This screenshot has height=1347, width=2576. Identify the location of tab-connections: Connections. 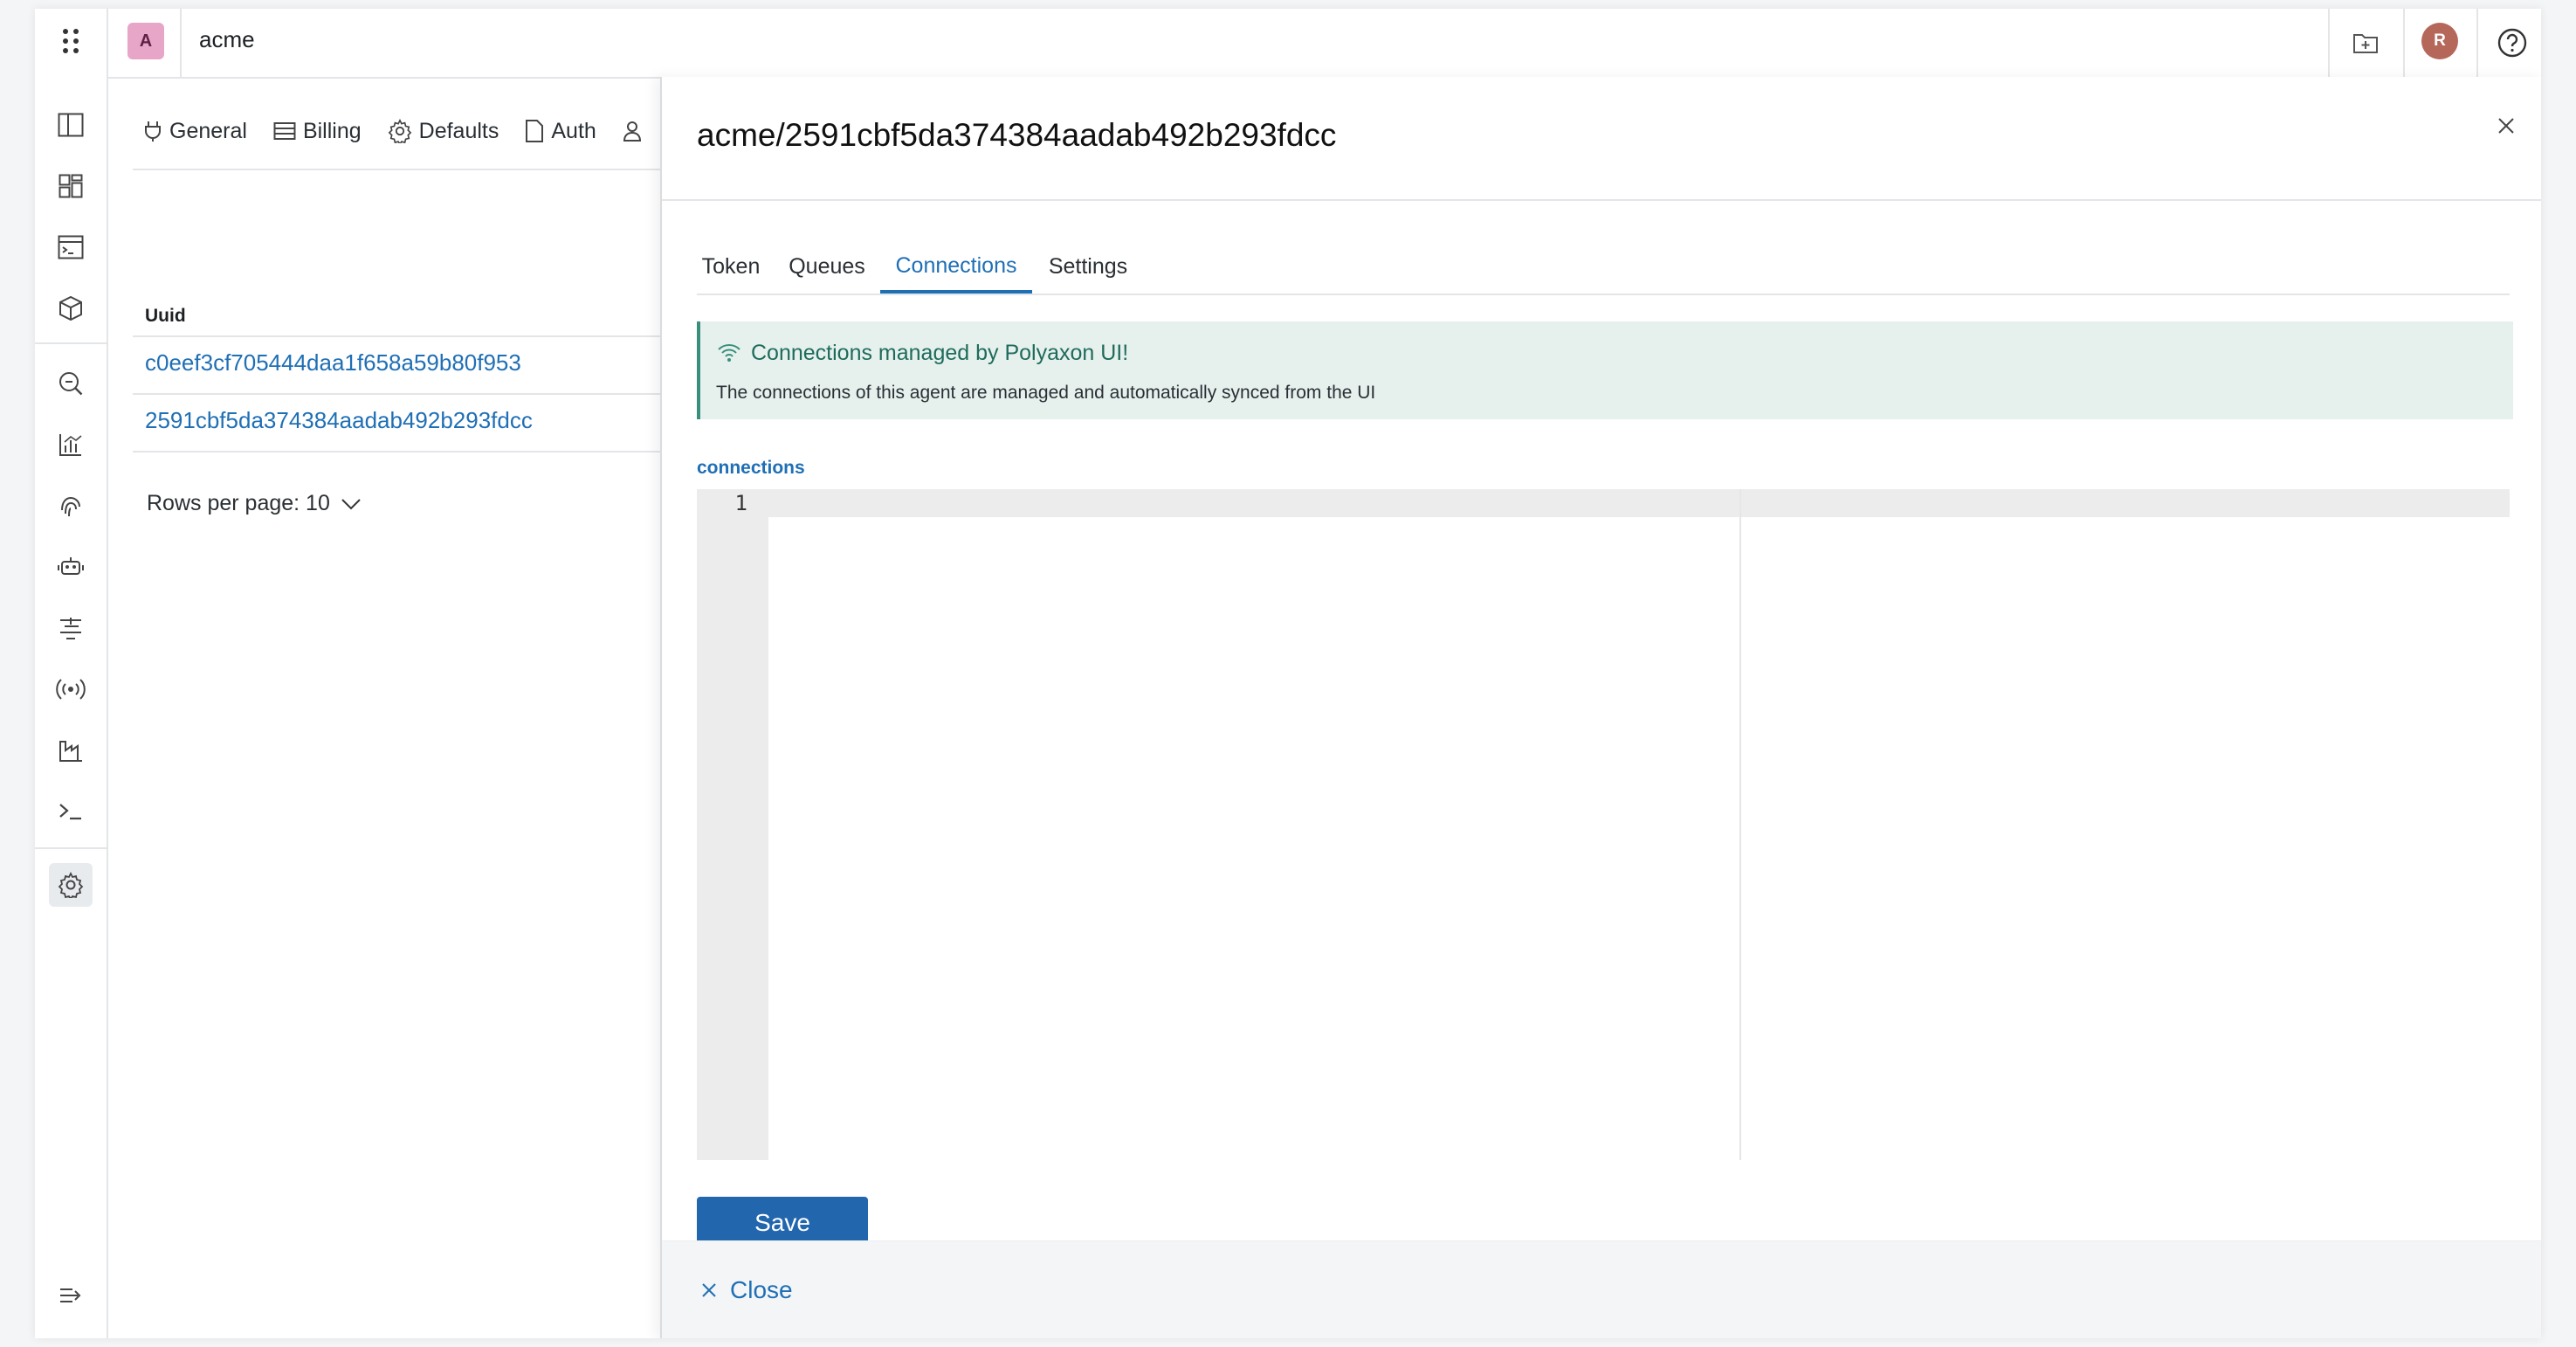
(956, 267).